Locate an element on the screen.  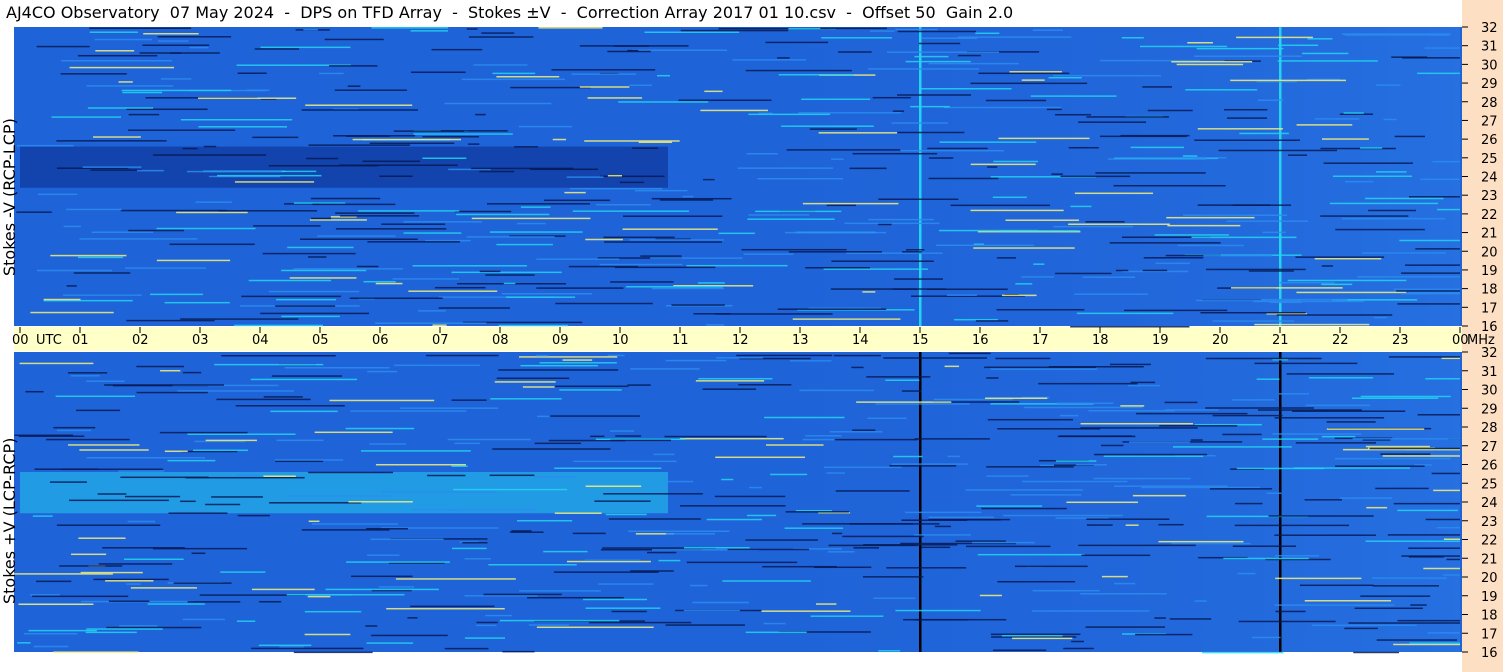
y-tick-label: 22 is located at coordinates (1489, 215).